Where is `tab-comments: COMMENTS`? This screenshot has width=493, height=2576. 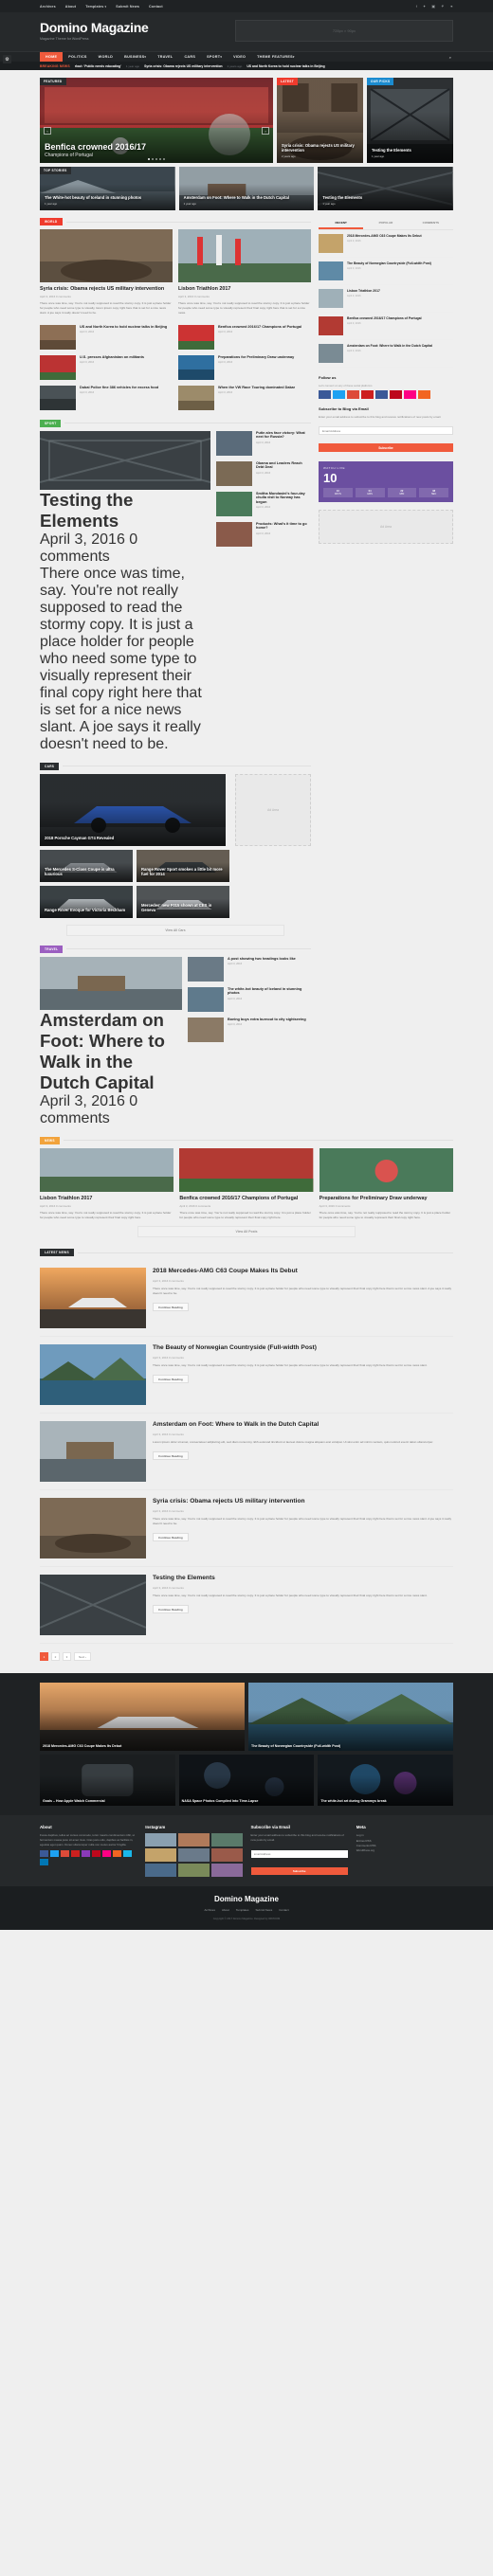 tab-comments: COMMENTS is located at coordinates (431, 223).